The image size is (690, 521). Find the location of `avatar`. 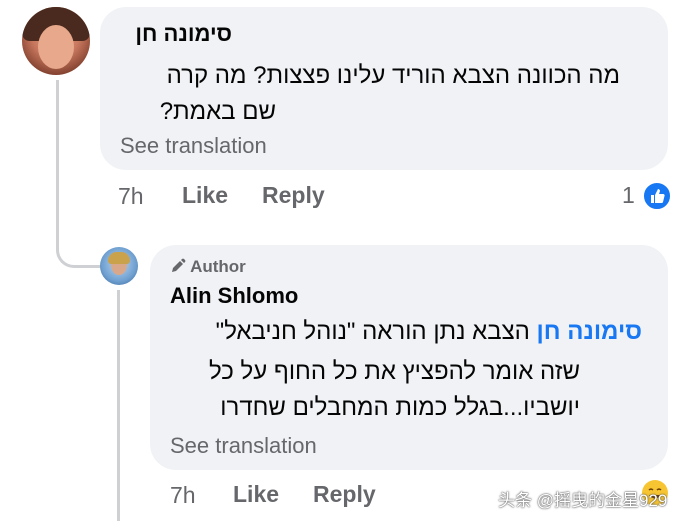

avatar is located at coordinates (56, 41).